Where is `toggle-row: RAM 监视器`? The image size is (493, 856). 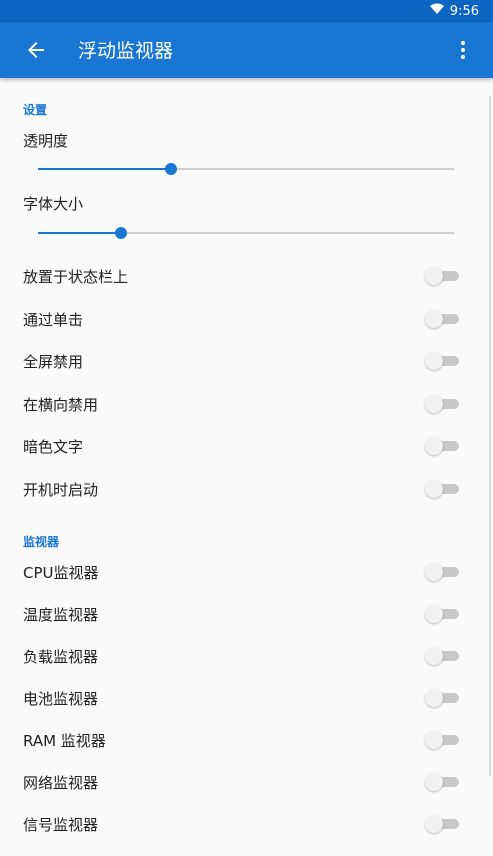
toggle-row: RAM 监视器 is located at coordinates (243, 740).